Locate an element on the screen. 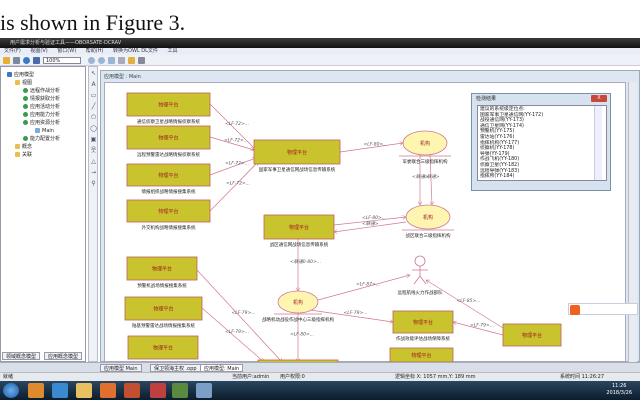  tab-app-model-main: 应用模型 Main is located at coordinates (121, 368).